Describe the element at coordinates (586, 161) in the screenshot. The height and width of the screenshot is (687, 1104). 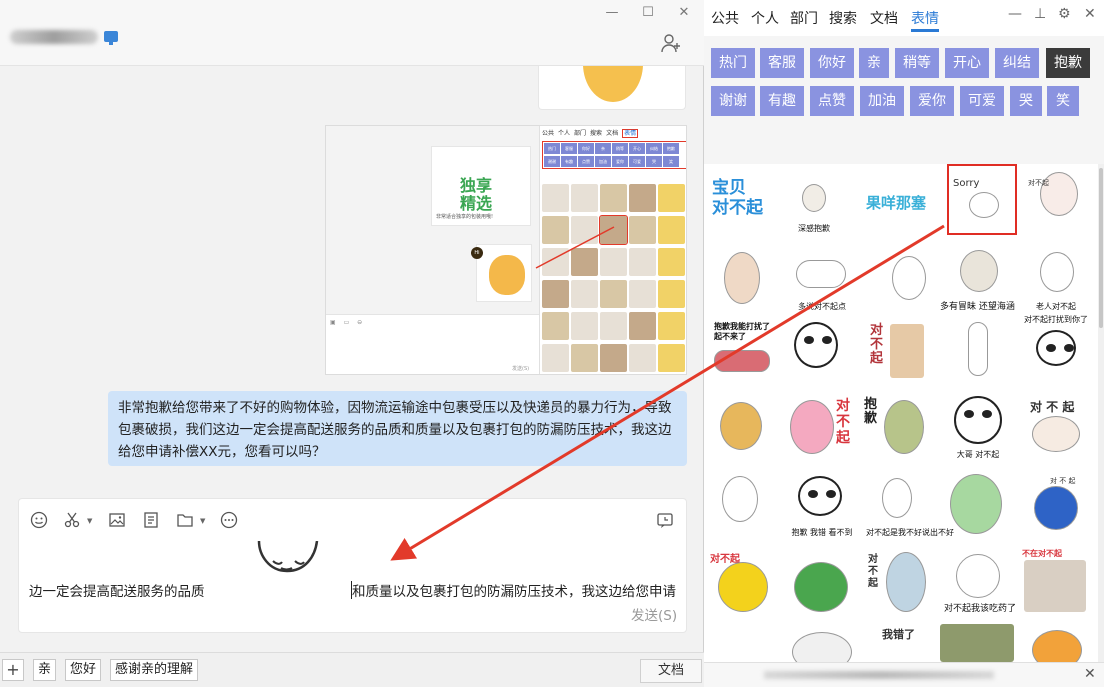
I see `screenshot-category: 点赞` at that location.